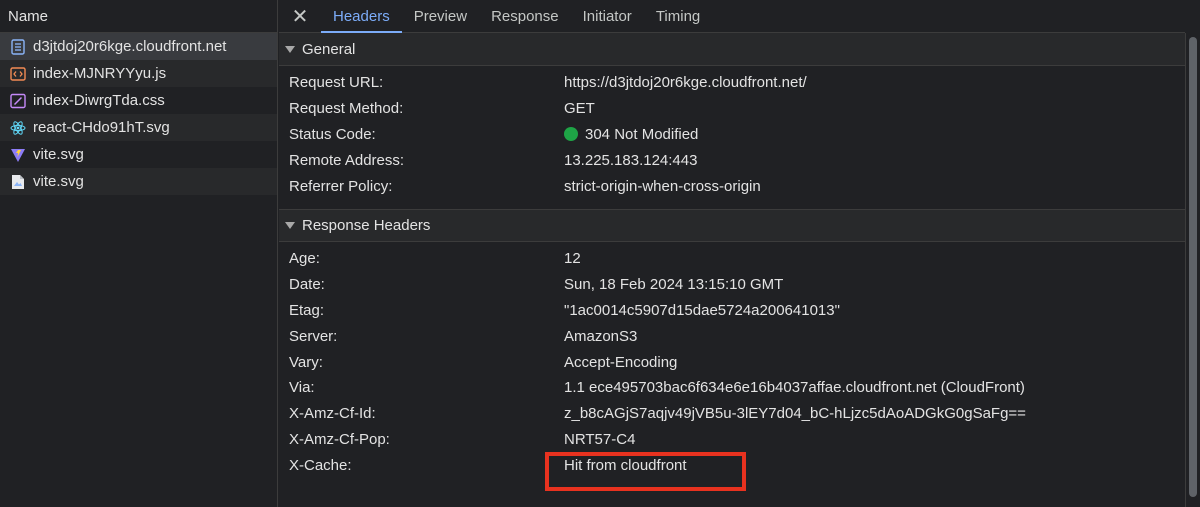  I want to click on request-row-stylesheet: index-DiwrgTda.css, so click(138, 100).